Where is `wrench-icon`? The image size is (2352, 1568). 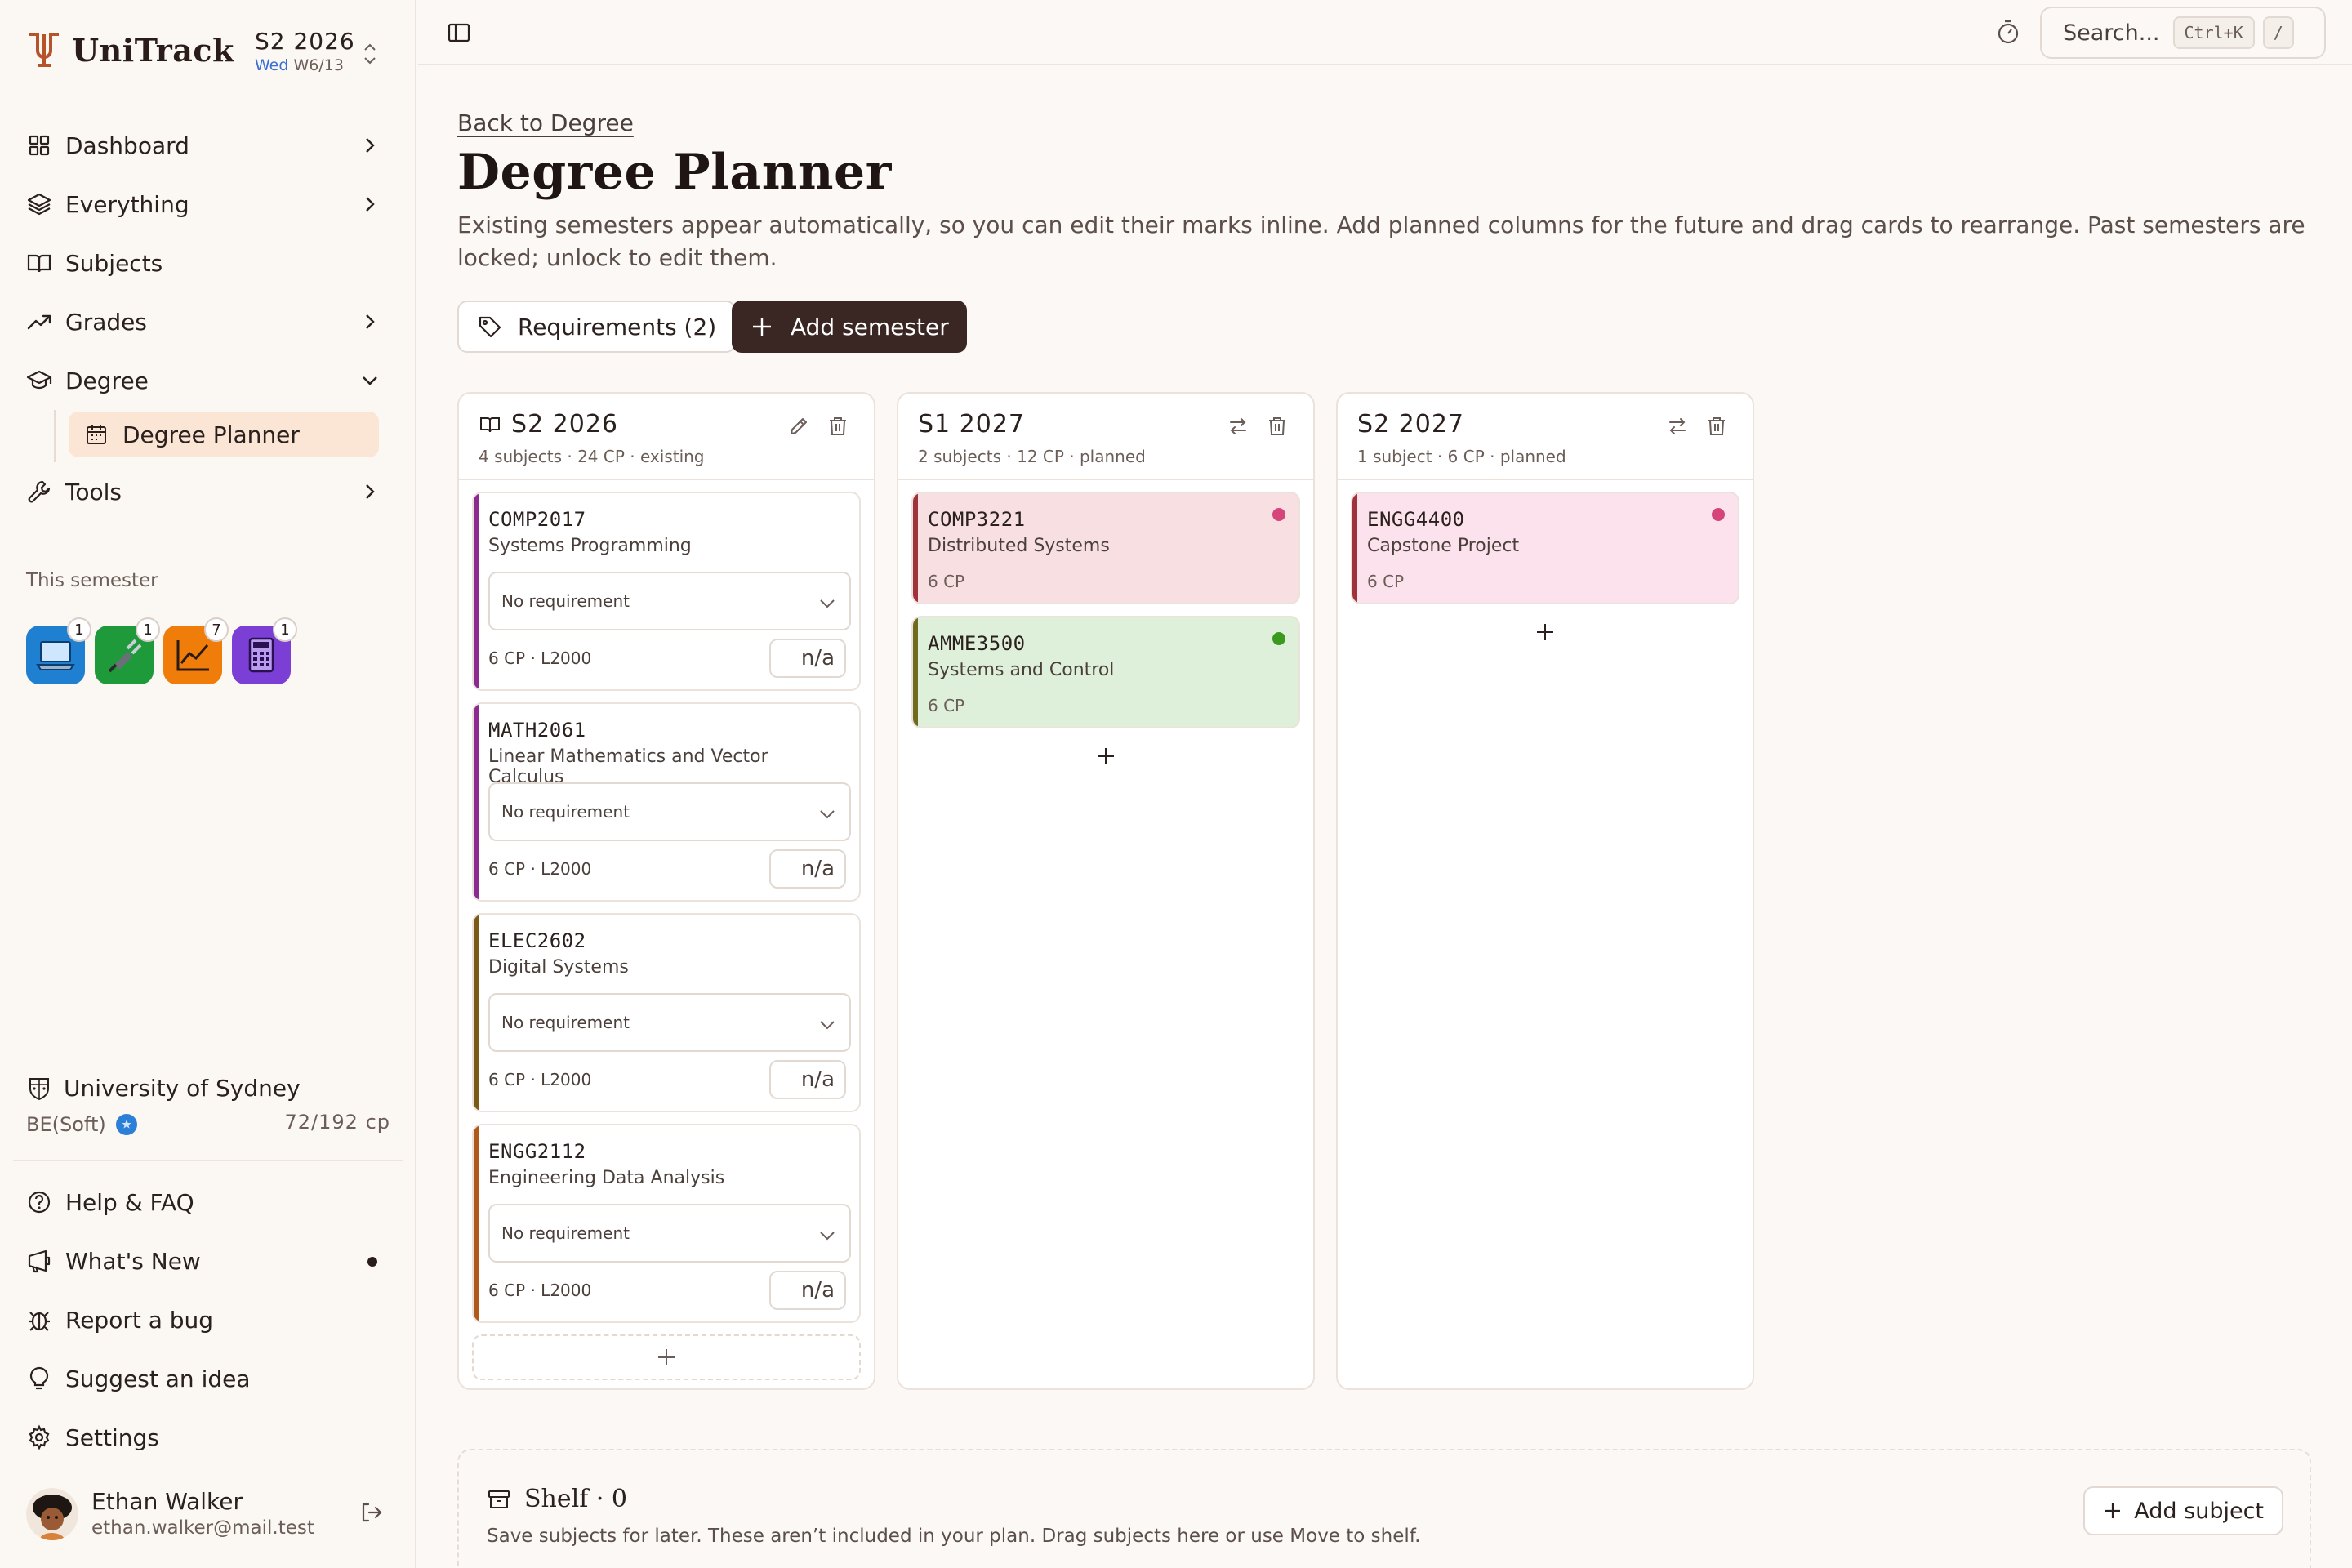 wrench-icon is located at coordinates (39, 491).